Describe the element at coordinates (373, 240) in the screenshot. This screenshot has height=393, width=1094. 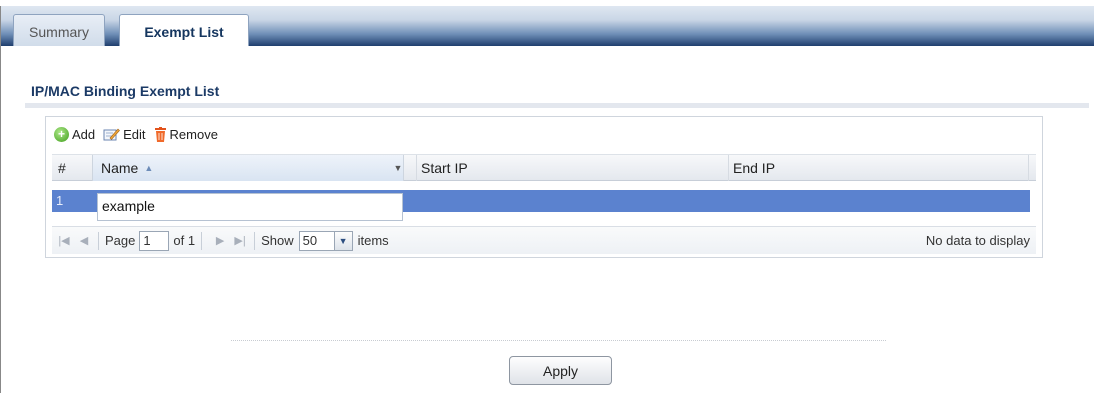
I see `items-label: items` at that location.